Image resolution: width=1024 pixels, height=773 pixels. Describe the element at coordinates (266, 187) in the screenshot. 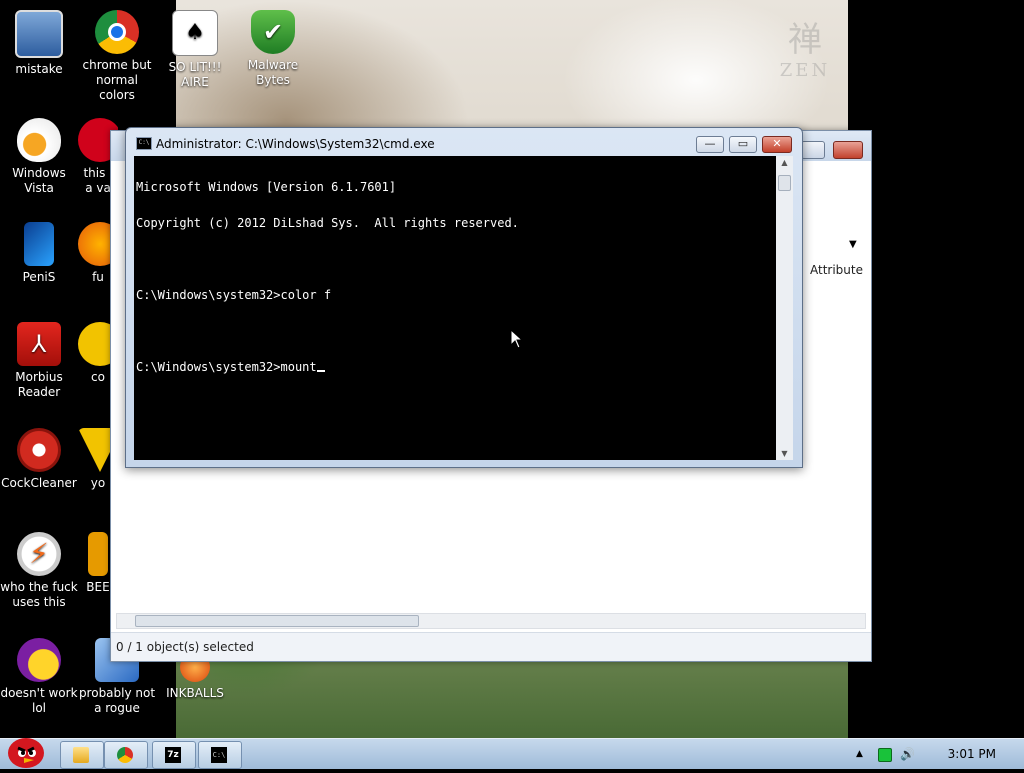

I see `console-line: Microsoft Windows [Version 6.1.7601]` at that location.